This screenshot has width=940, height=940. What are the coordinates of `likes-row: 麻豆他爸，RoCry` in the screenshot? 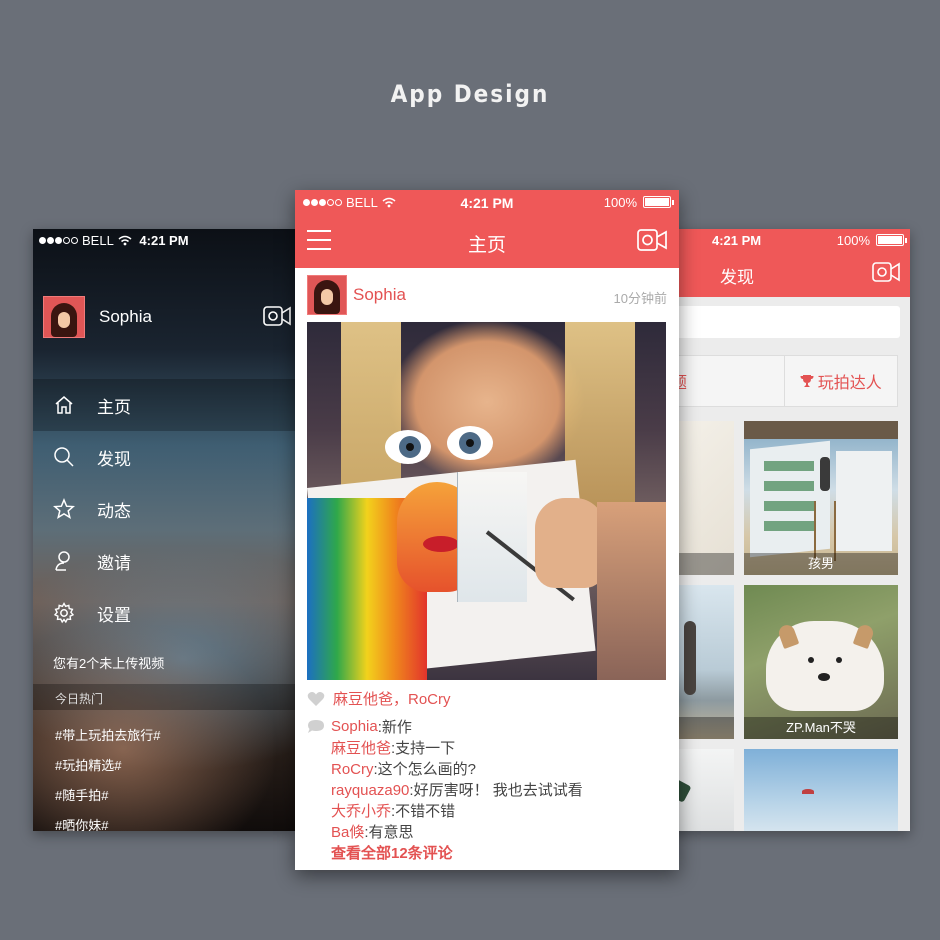 It's located at (379, 698).